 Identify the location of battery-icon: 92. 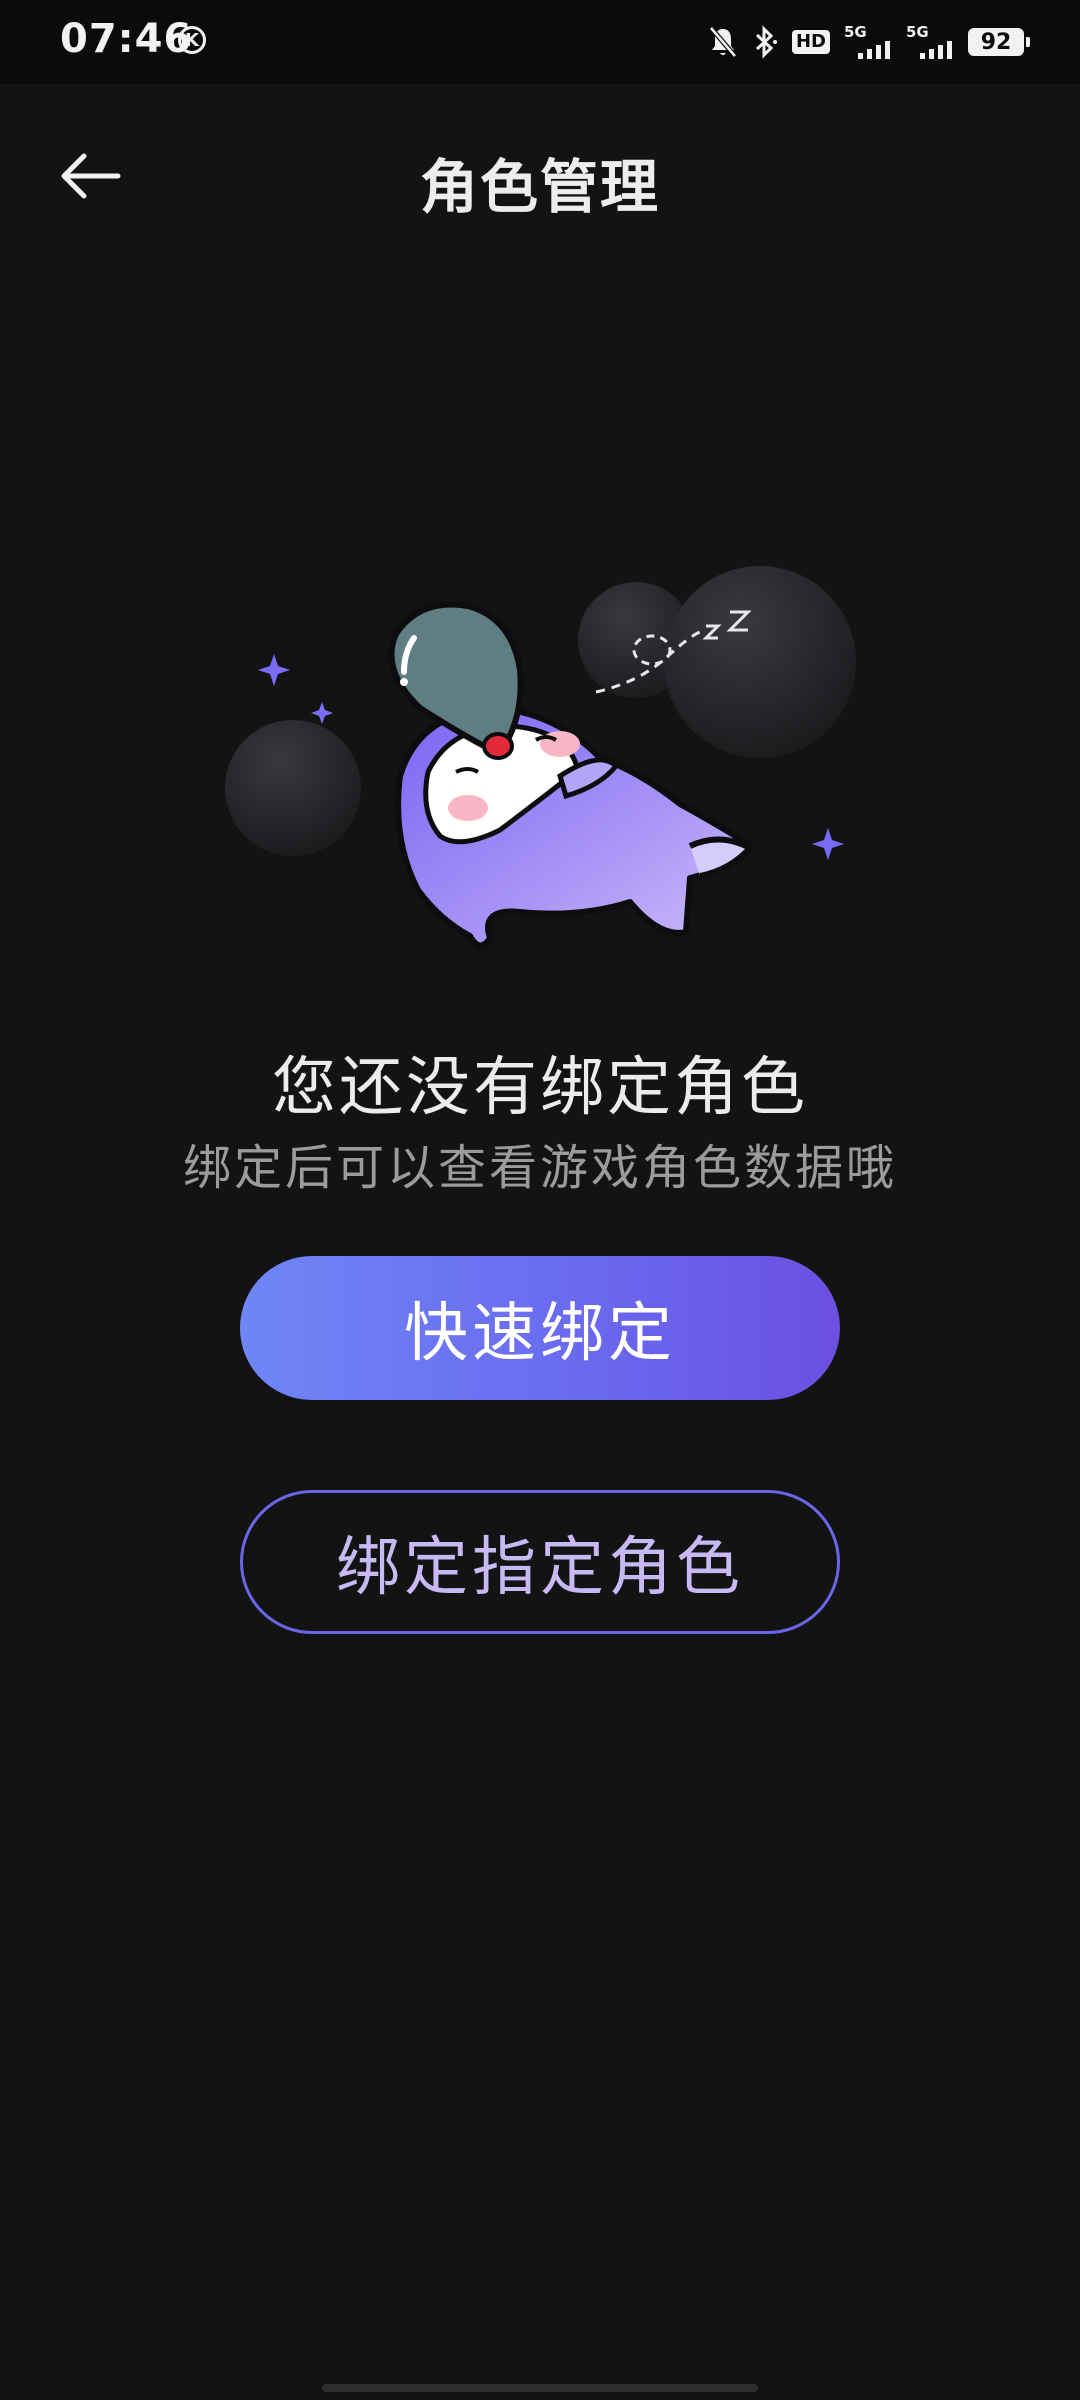
(999, 42).